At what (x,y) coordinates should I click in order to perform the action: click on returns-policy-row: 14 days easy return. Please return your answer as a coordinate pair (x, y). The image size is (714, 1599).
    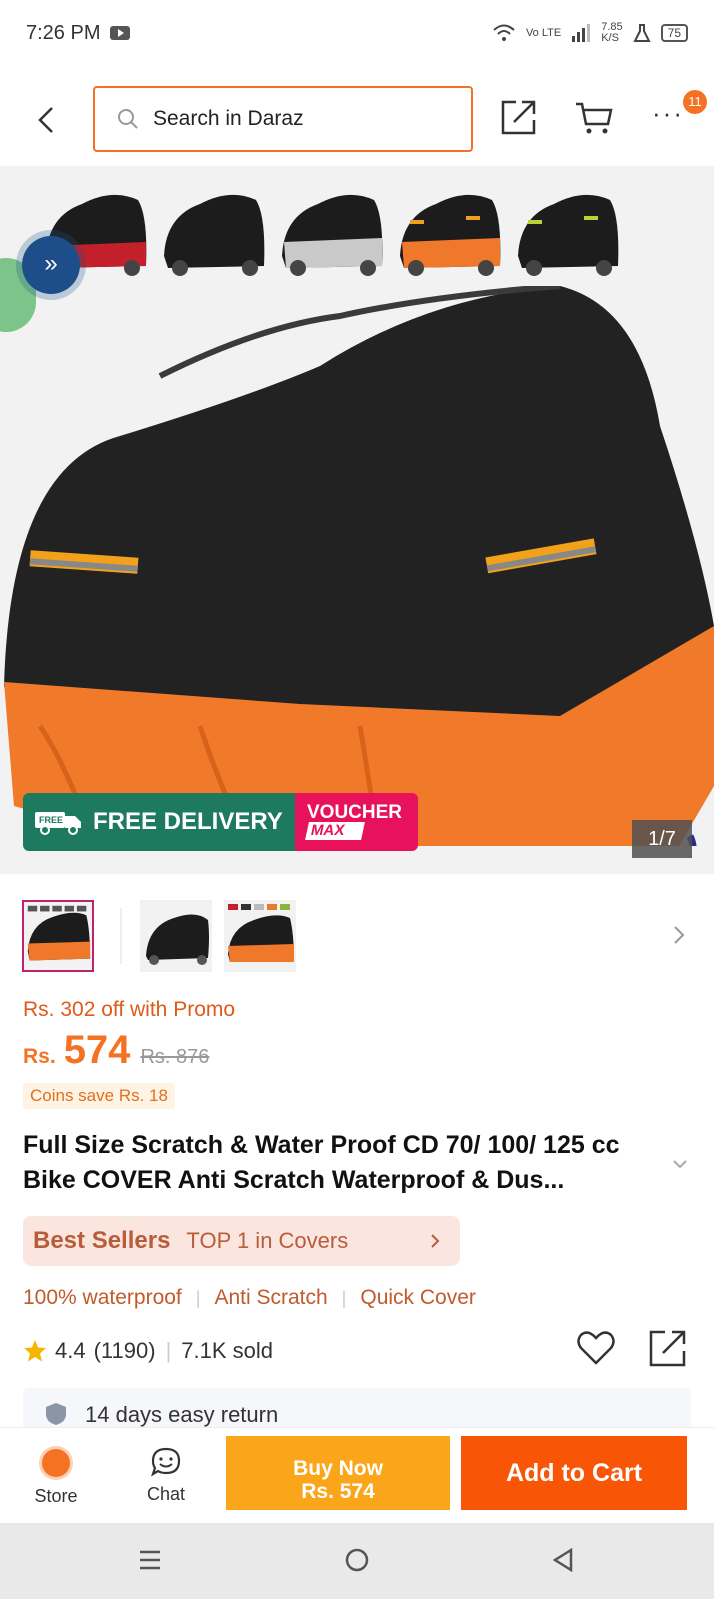
    Looking at the image, I should click on (357, 1408).